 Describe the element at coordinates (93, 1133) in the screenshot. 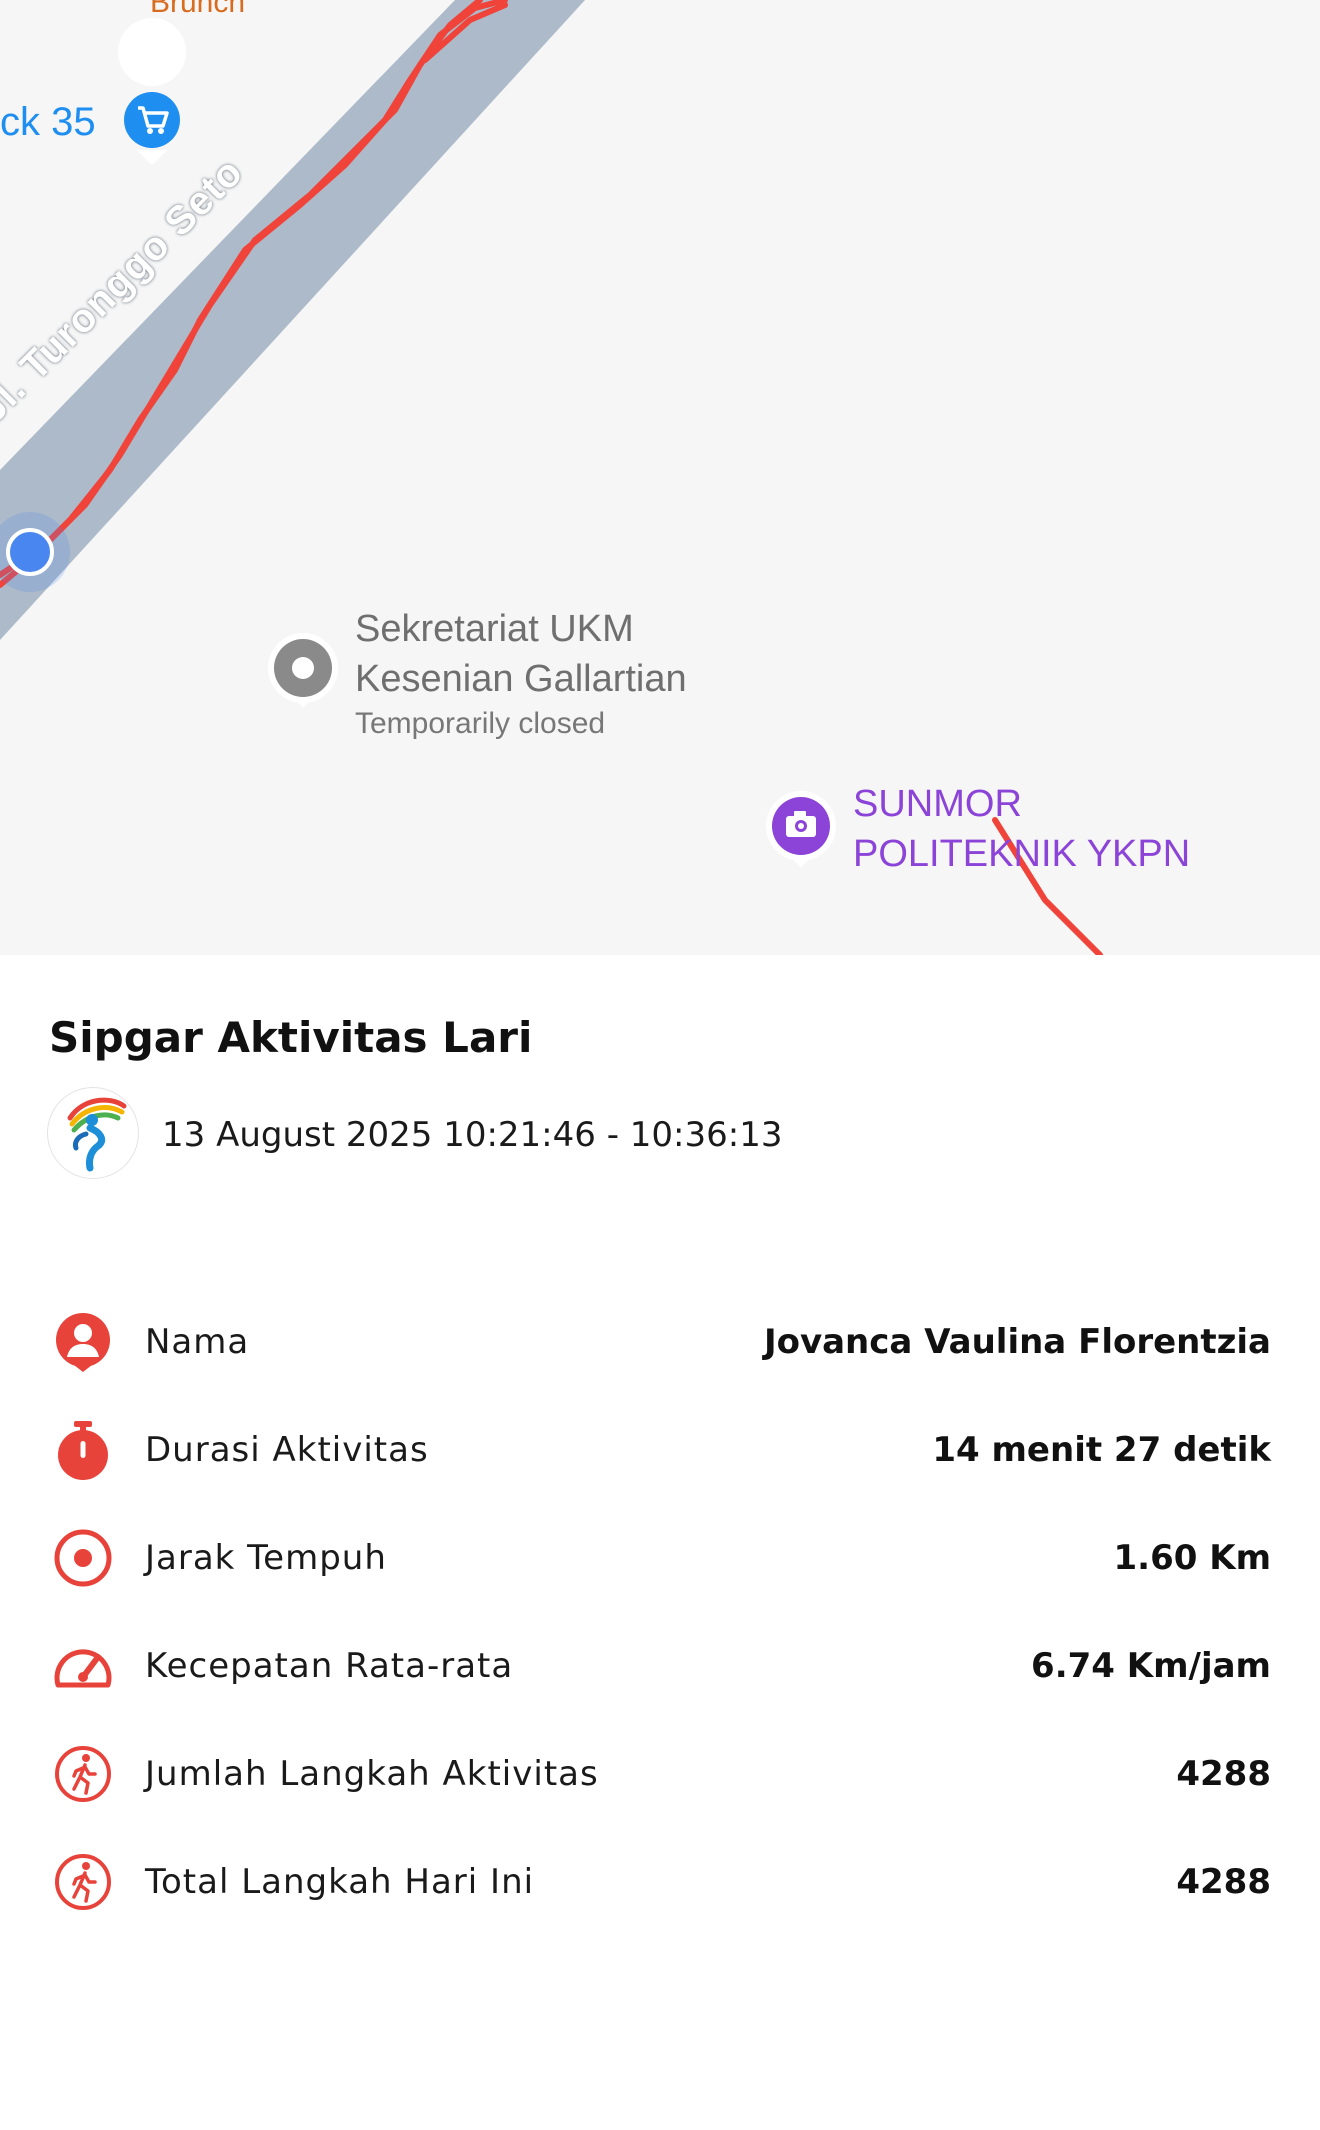

I see `app-logo` at that location.